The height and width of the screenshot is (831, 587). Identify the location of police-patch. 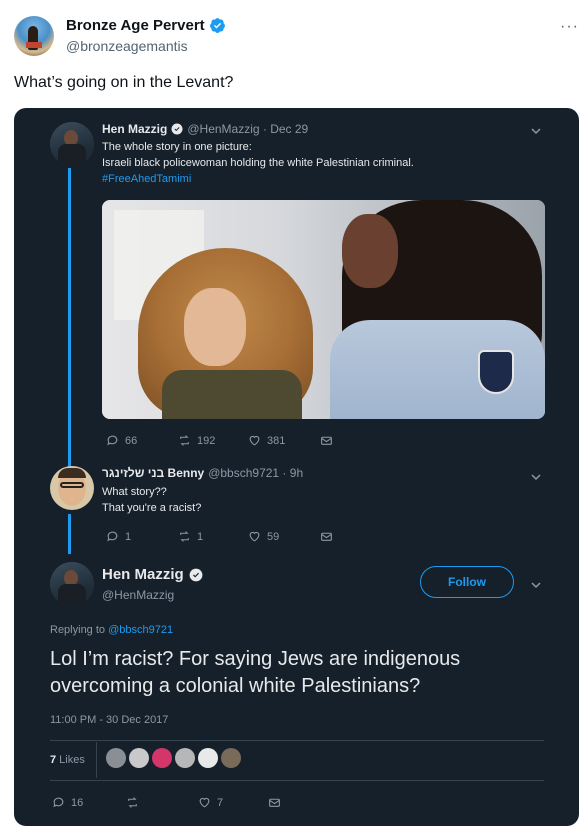
(496, 372).